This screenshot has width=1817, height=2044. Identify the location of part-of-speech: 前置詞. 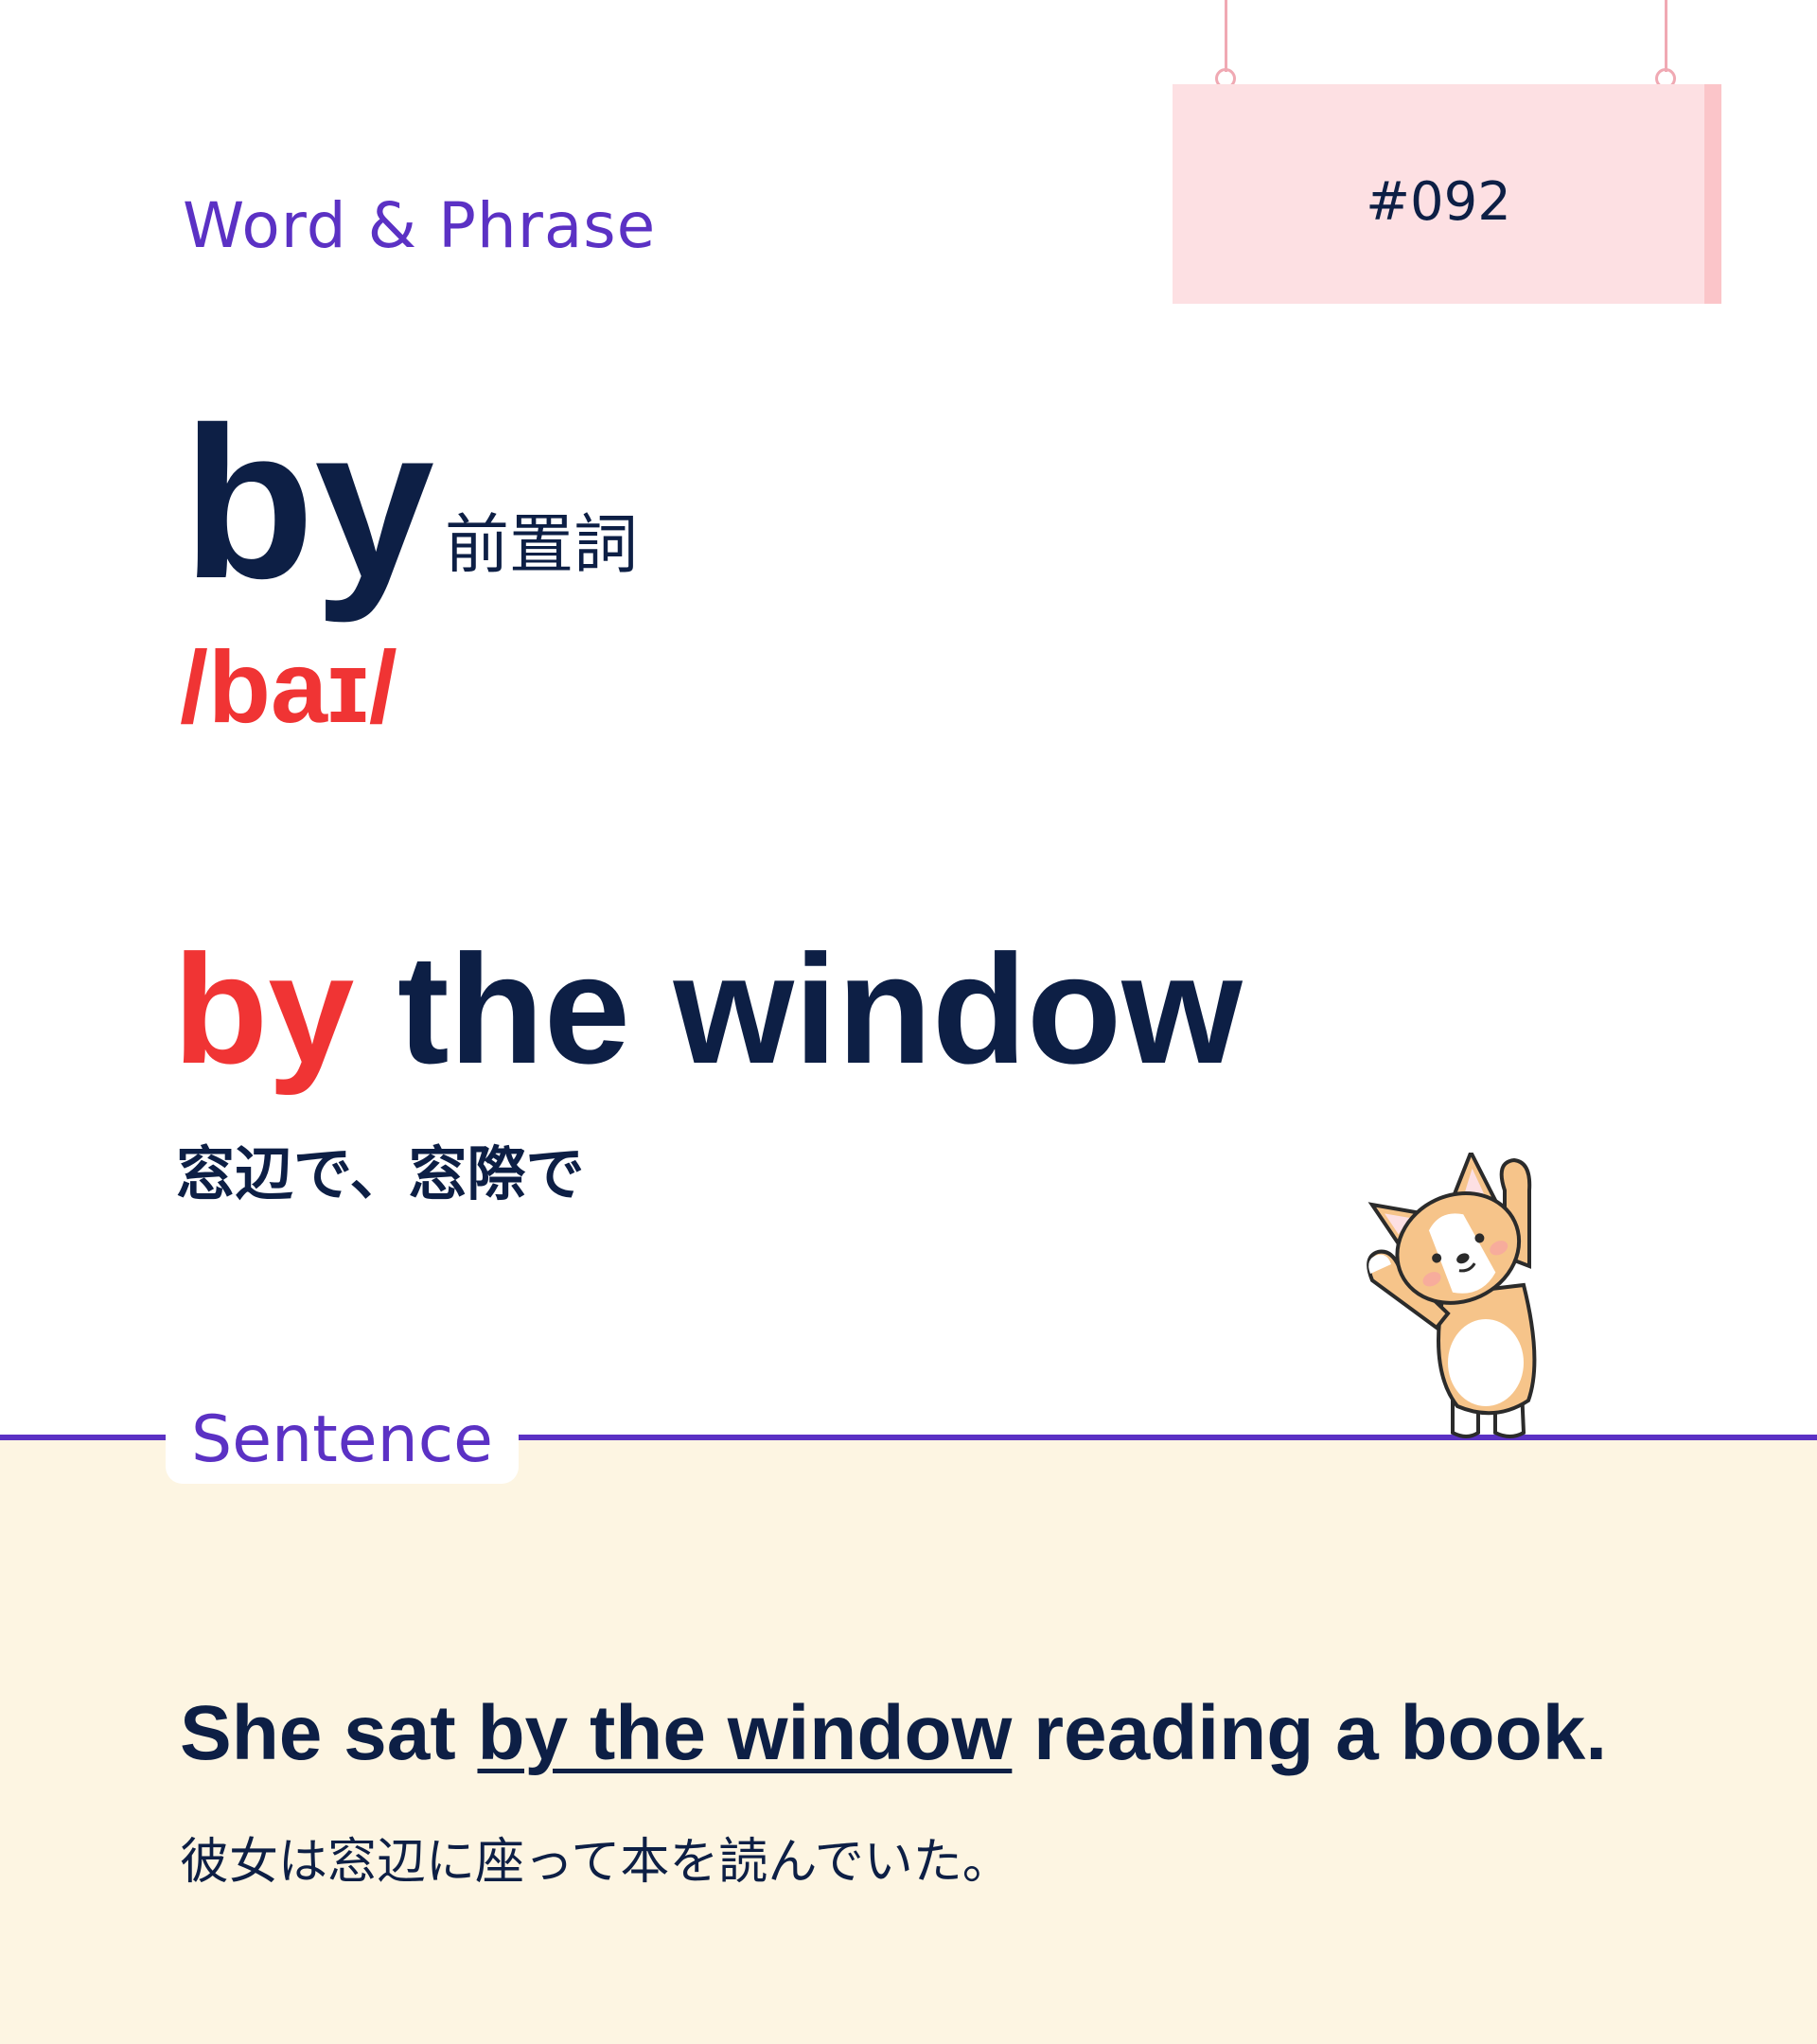
(542, 545).